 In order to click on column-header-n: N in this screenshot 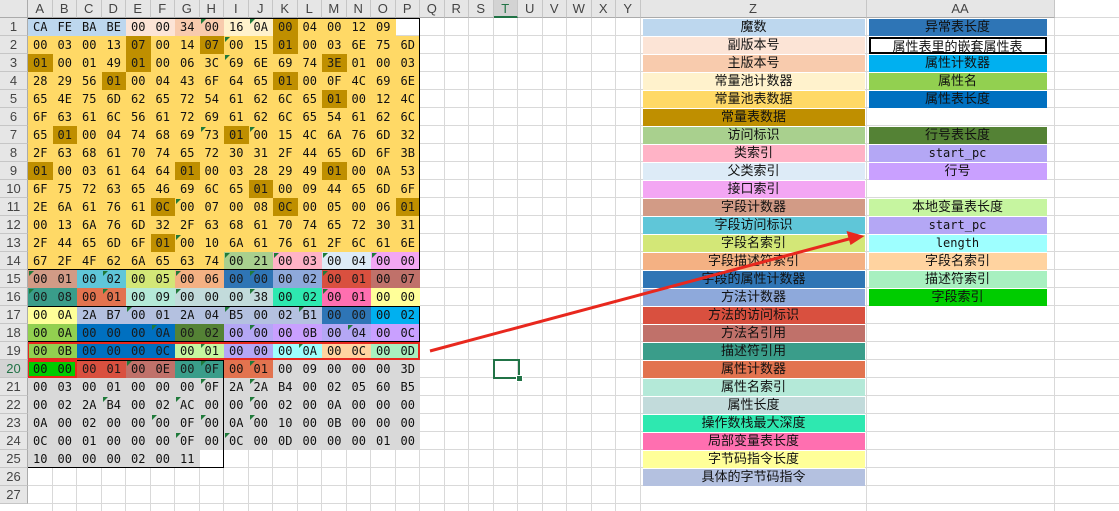, I will do `click(358, 9)`.